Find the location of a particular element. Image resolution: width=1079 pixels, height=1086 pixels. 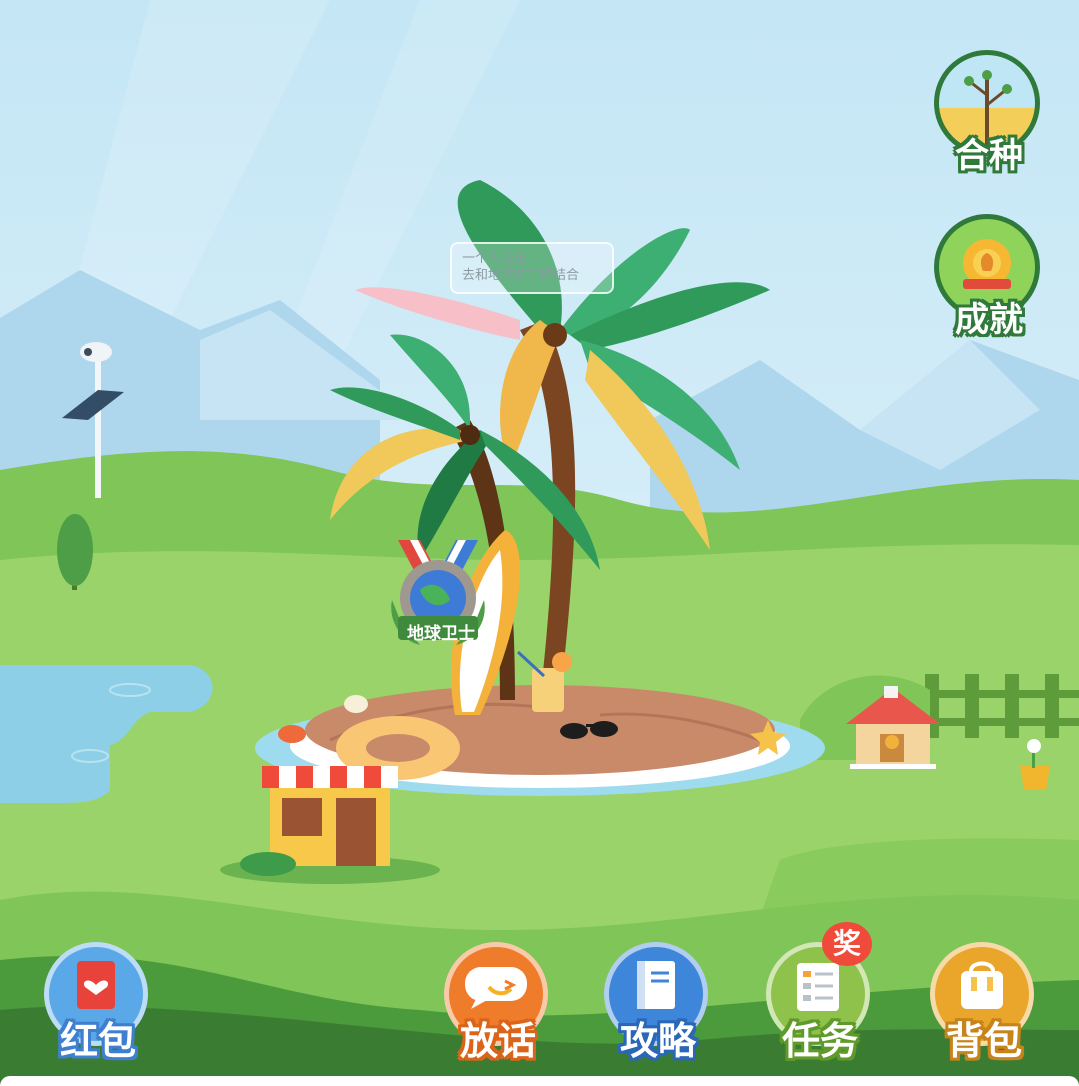

tasks-label: 任务 is located at coordinates (819, 1041).